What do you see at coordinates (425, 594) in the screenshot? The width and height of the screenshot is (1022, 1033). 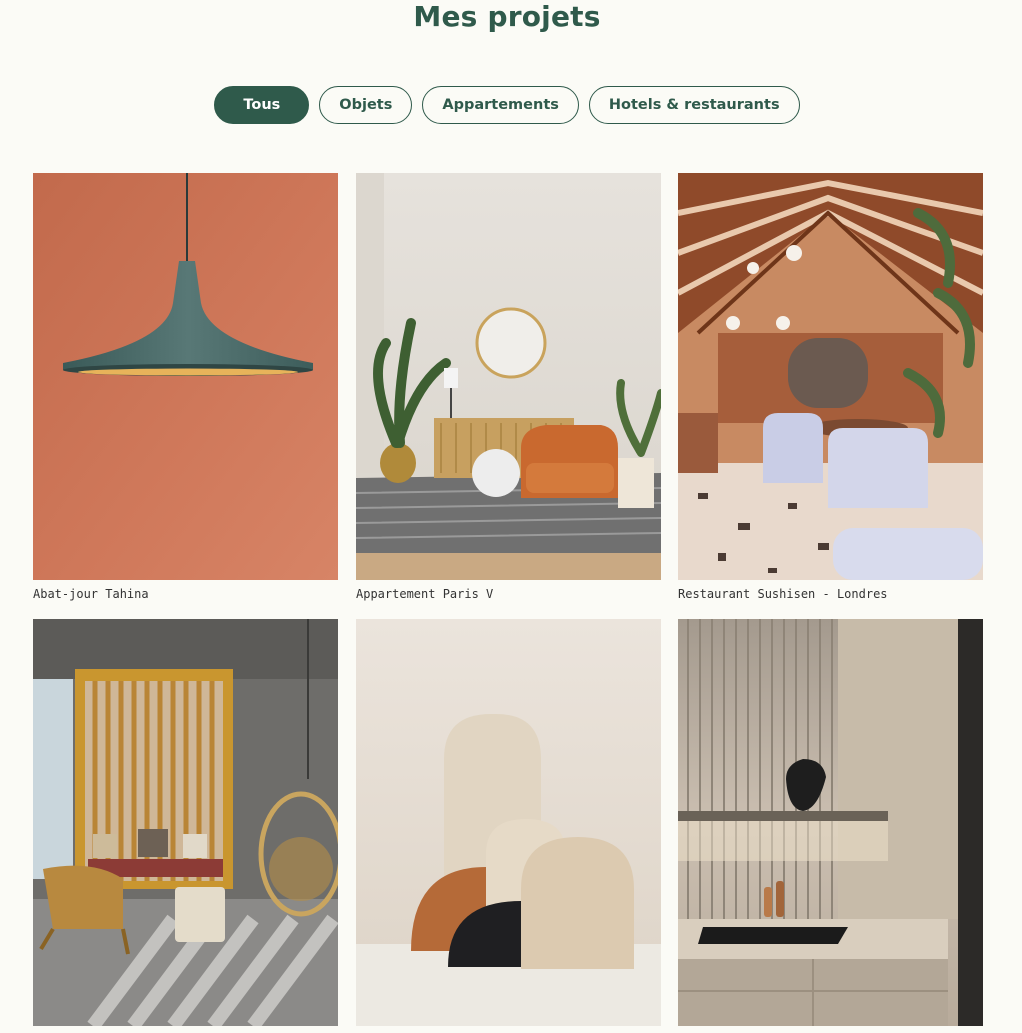 I see `project-caption: Appartement Paris V` at bounding box center [425, 594].